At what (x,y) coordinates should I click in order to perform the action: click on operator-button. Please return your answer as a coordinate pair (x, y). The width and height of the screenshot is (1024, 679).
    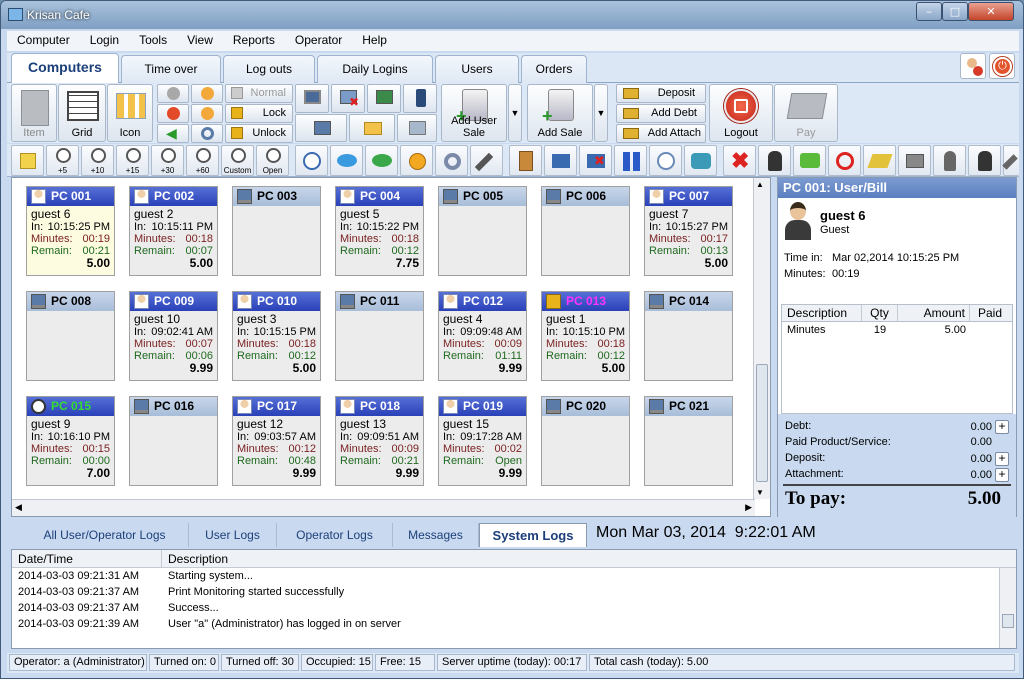
    Looking at the image, I should click on (949, 160).